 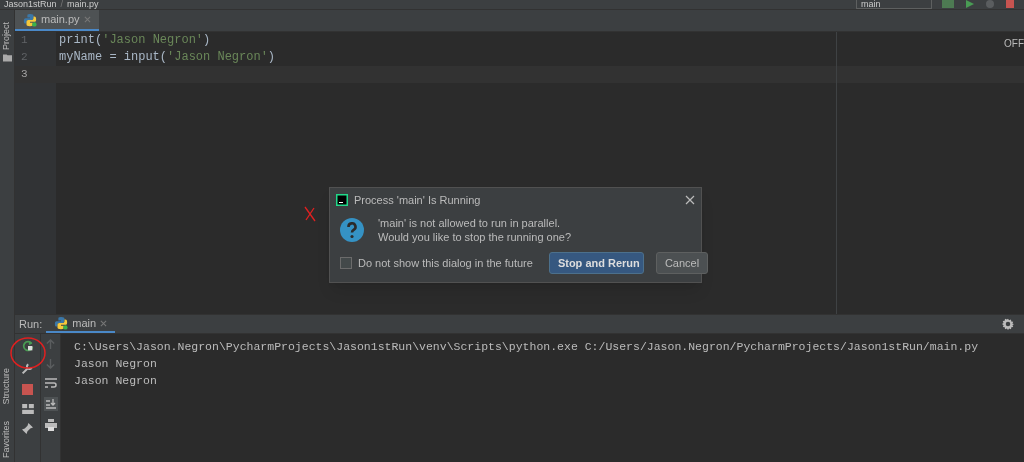 I want to click on run-tab: main, so click(x=81, y=324).